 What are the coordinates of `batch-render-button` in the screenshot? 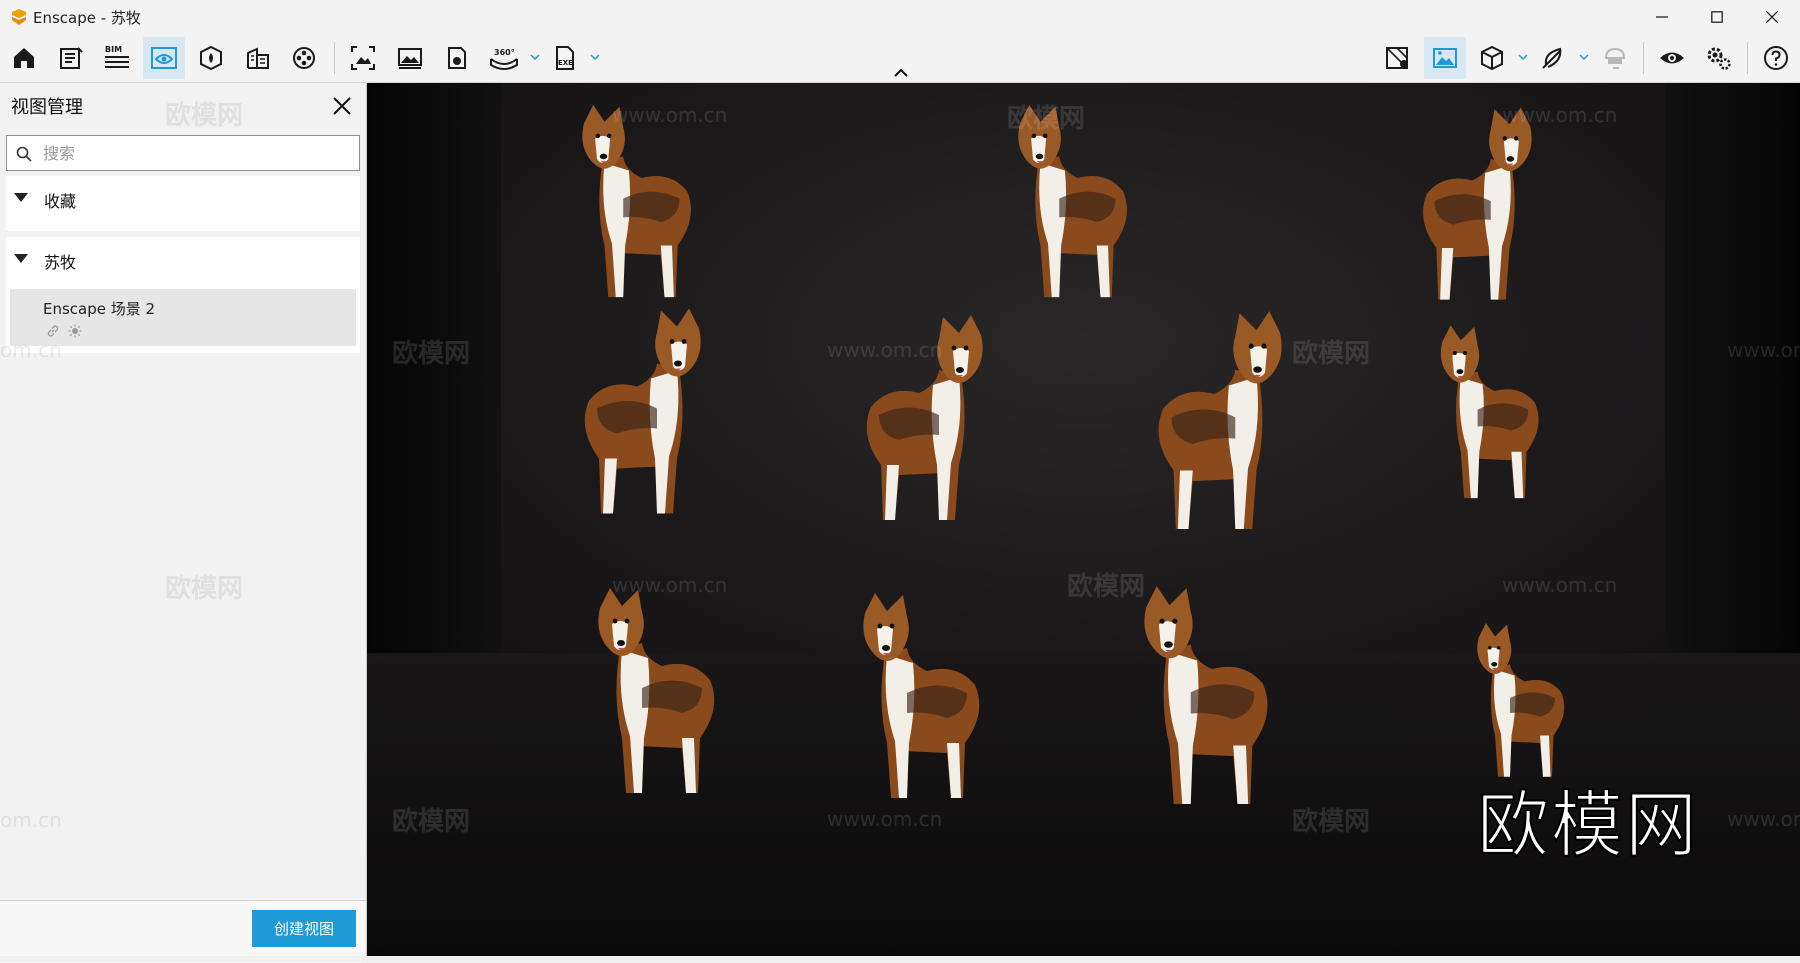 It's located at (410, 58).